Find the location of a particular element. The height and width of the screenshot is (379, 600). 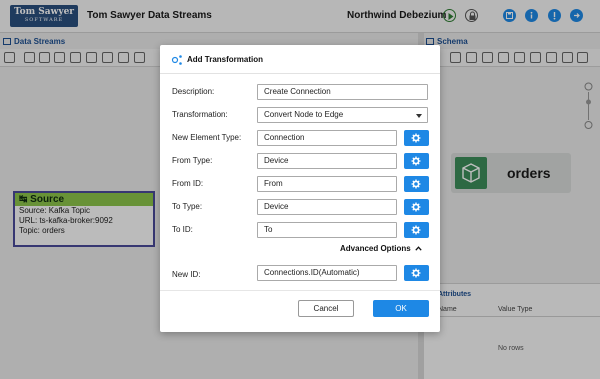

to-type-input: Device is located at coordinates (327, 207).